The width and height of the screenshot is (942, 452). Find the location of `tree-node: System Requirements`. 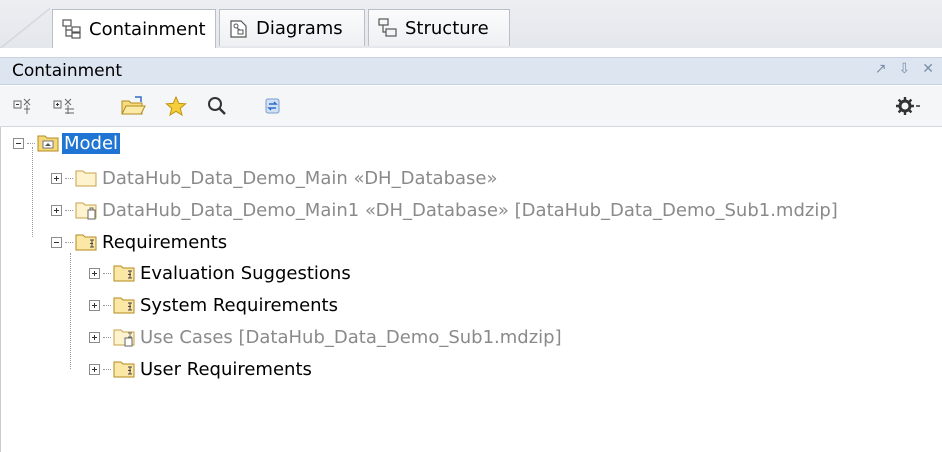

tree-node: System Requirements is located at coordinates (214, 305).